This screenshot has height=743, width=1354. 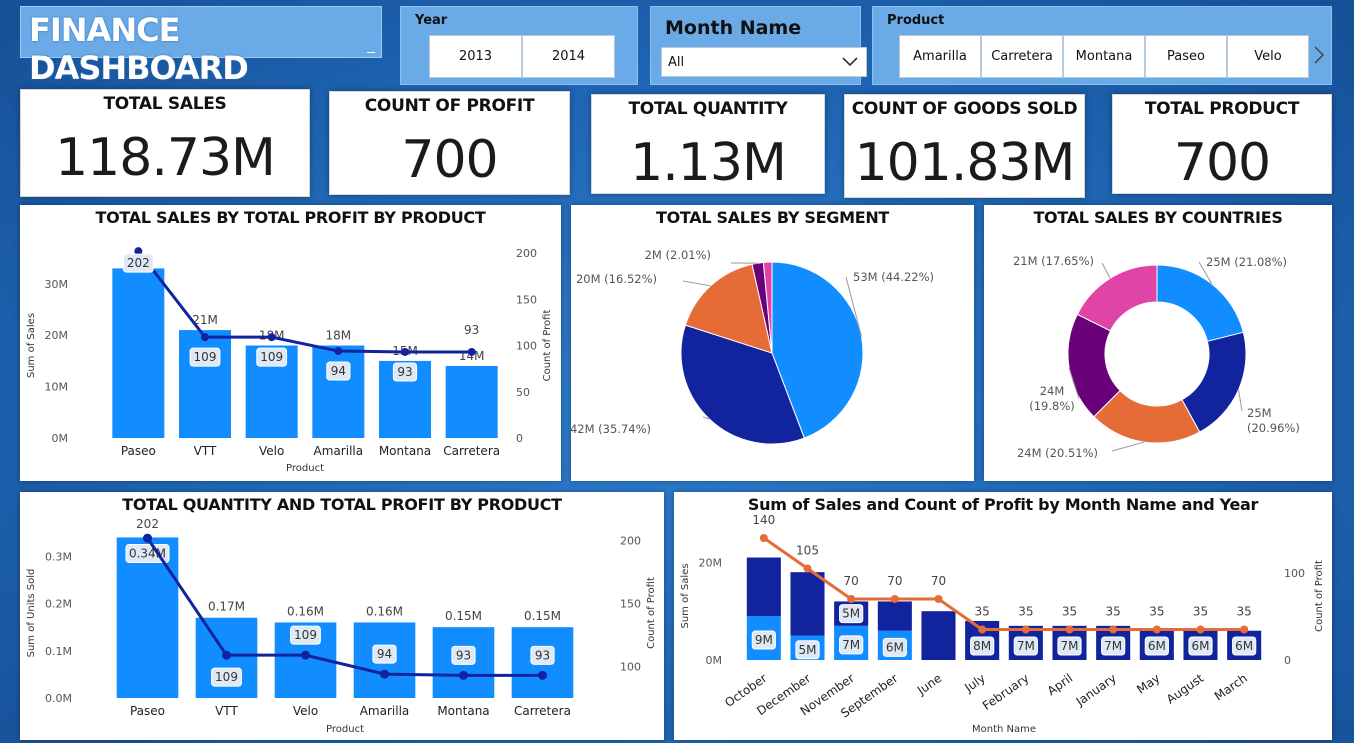 I want to click on x-tick-label: Montana, so click(x=463, y=711).